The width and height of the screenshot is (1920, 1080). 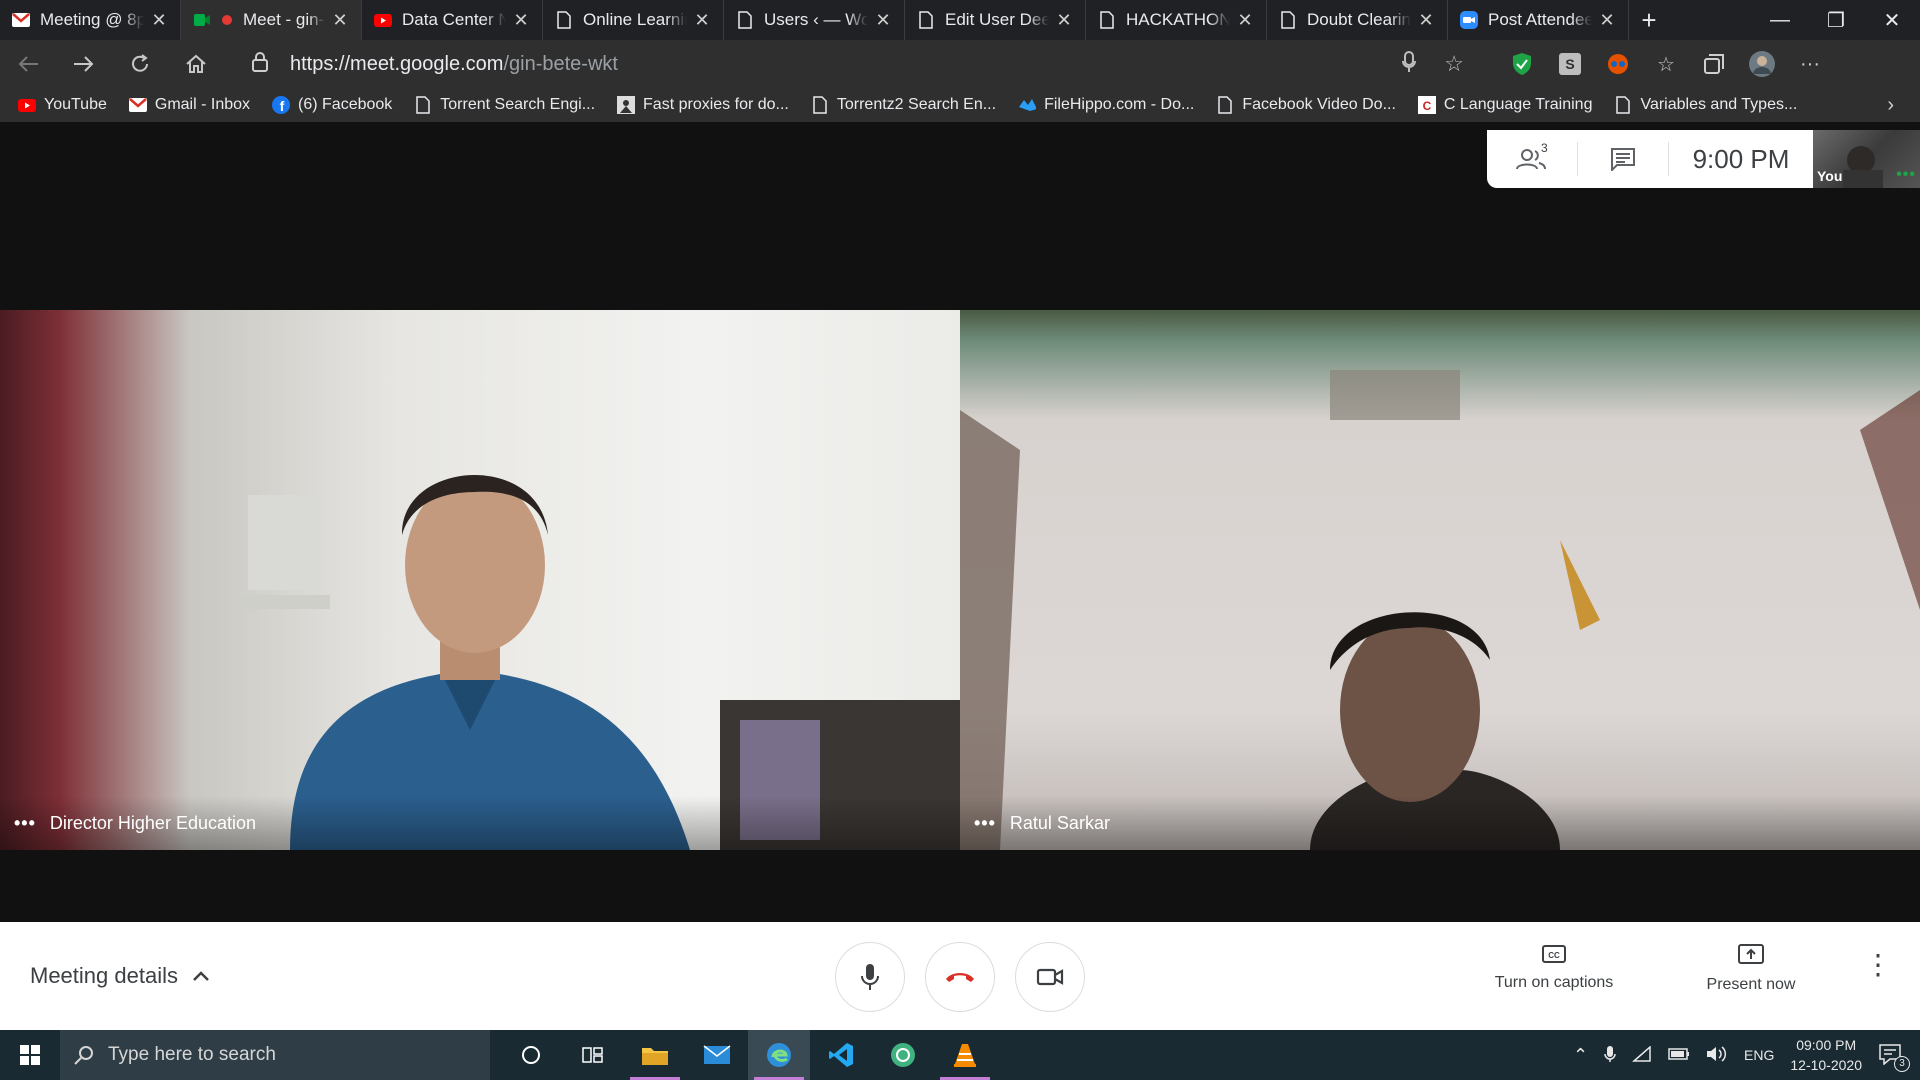 I want to click on task-view-button, so click(x=593, y=1055).